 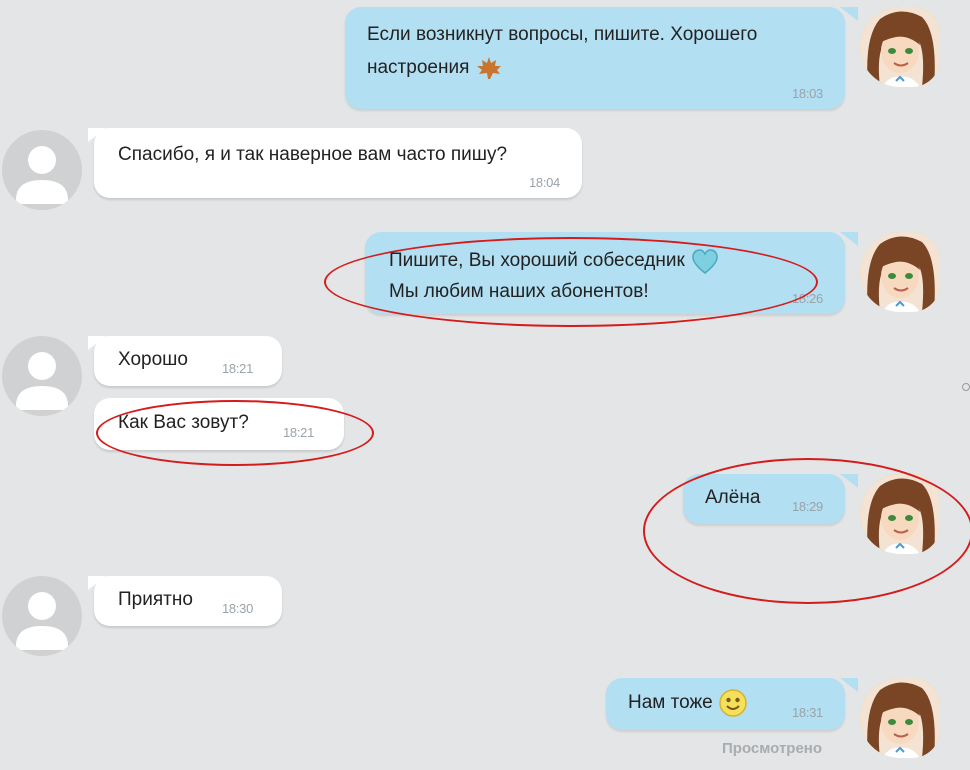 I want to click on message-text-line1: Нам тоже, so click(x=670, y=703).